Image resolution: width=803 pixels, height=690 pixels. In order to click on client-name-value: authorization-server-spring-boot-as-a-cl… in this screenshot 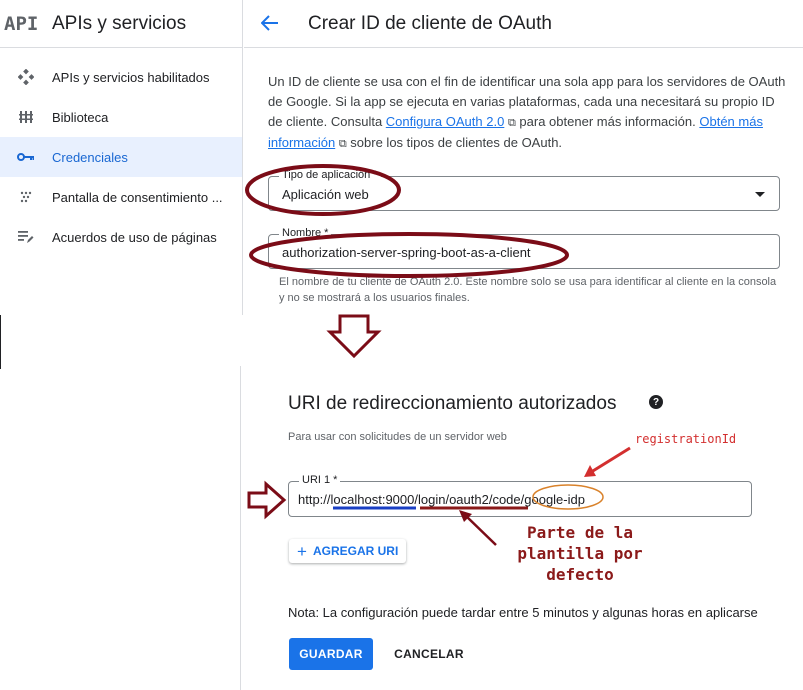, I will do `click(406, 252)`.